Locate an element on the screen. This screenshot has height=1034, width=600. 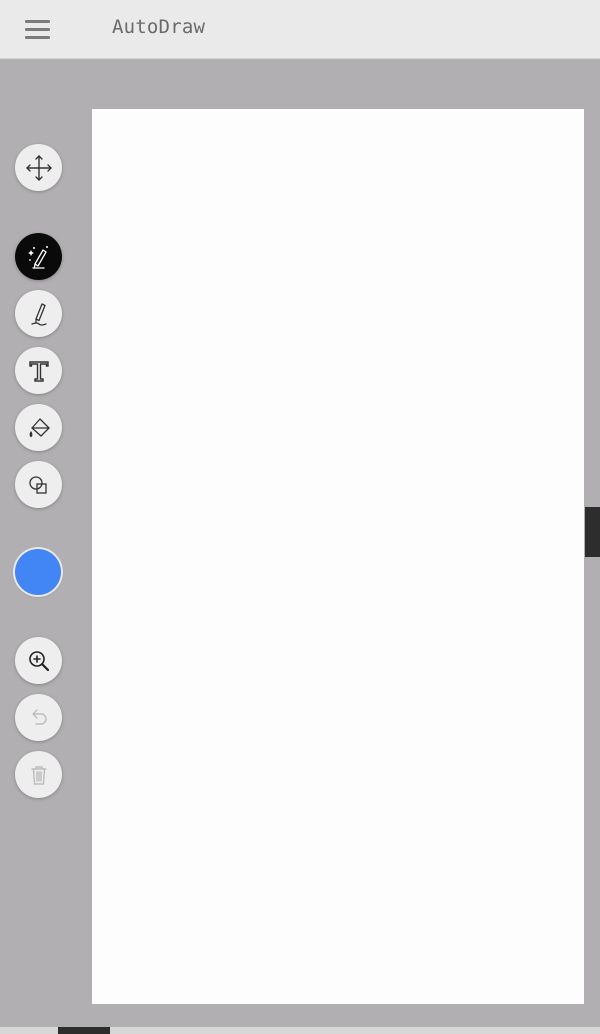
text-tool-button is located at coordinates (38, 370).